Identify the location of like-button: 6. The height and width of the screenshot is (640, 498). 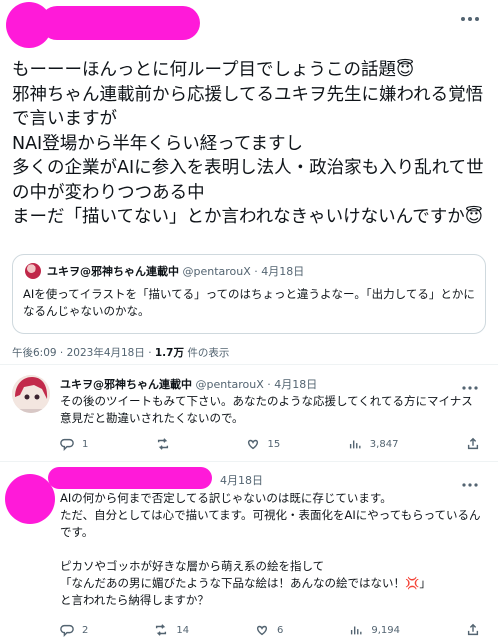
(269, 630).